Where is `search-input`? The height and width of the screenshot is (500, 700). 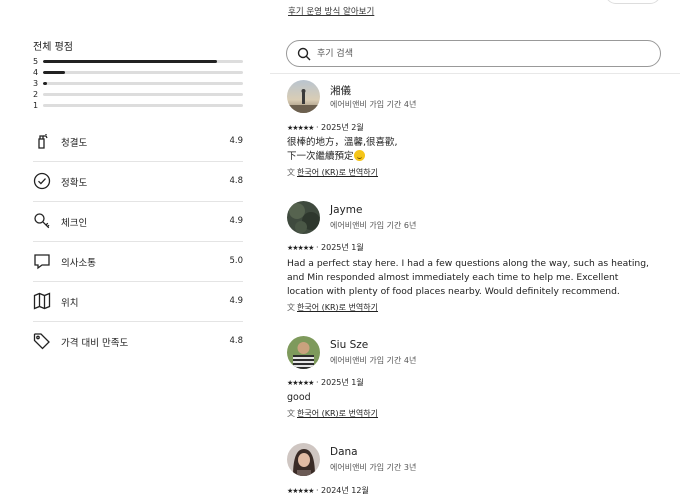 search-input is located at coordinates (477, 53).